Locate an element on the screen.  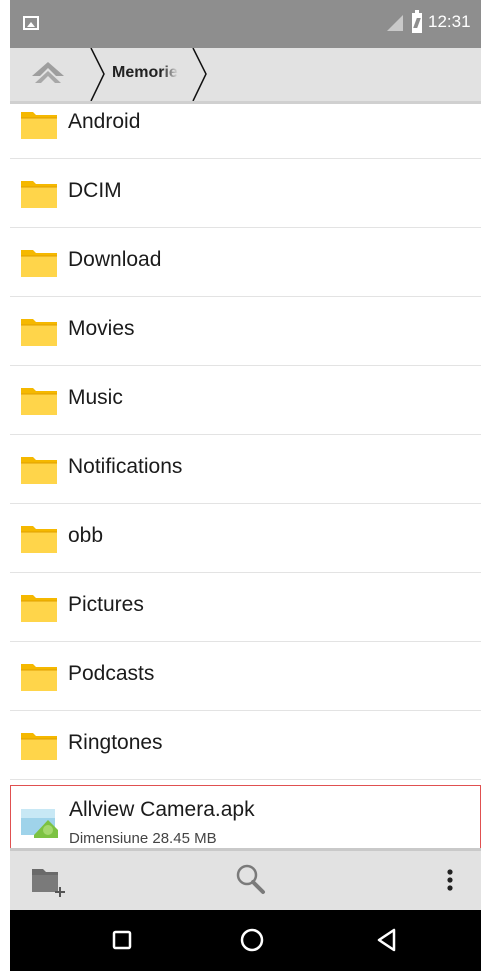
new-folder-button is located at coordinates (50, 881).